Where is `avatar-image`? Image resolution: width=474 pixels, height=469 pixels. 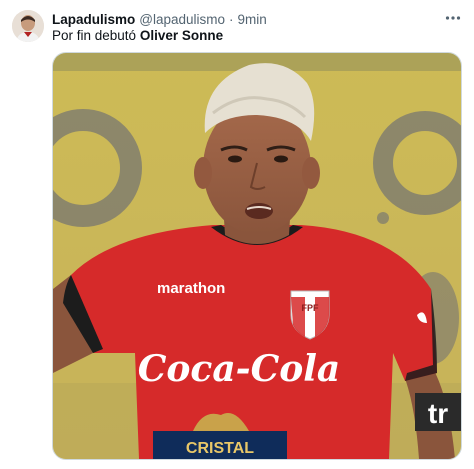
avatar-image is located at coordinates (28, 26).